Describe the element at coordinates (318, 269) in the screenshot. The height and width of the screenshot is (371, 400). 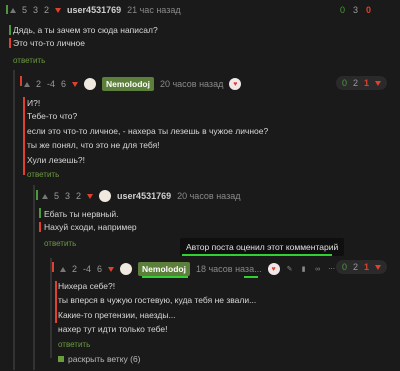
I see `link-icon: ∞` at that location.